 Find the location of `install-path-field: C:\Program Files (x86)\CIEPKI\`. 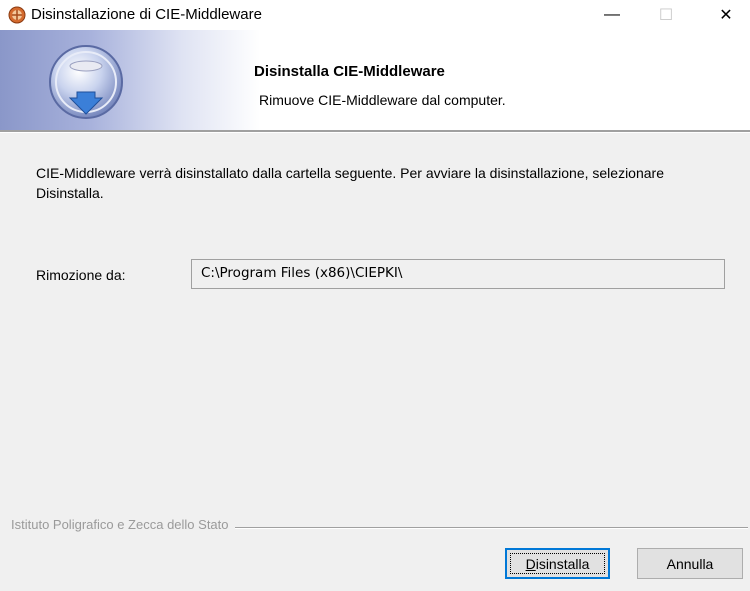

install-path-field: C:\Program Files (x86)\CIEPKI\ is located at coordinates (458, 274).